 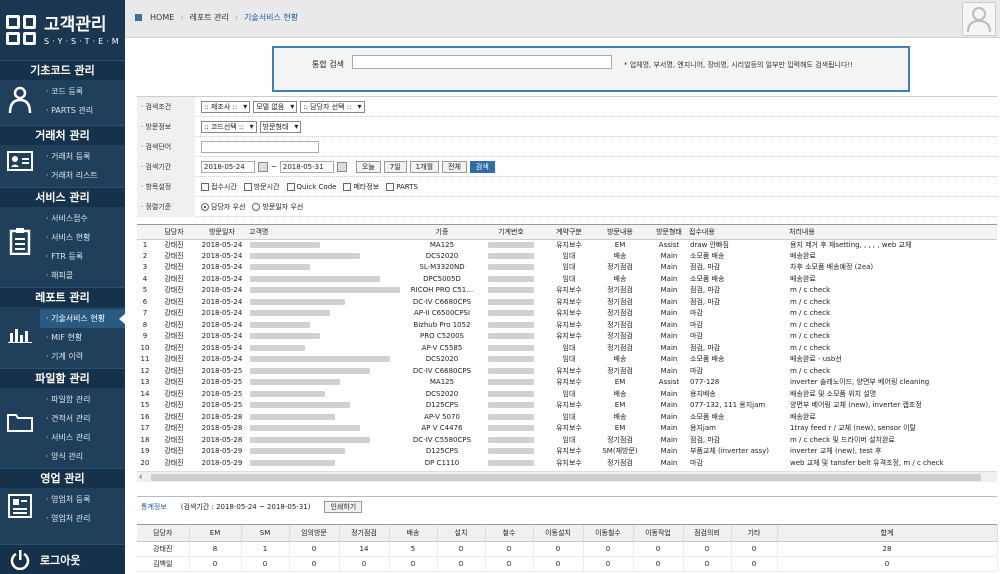 I want to click on sidebar-item-quote-manage: · 견적서 관리, so click(x=82, y=418).